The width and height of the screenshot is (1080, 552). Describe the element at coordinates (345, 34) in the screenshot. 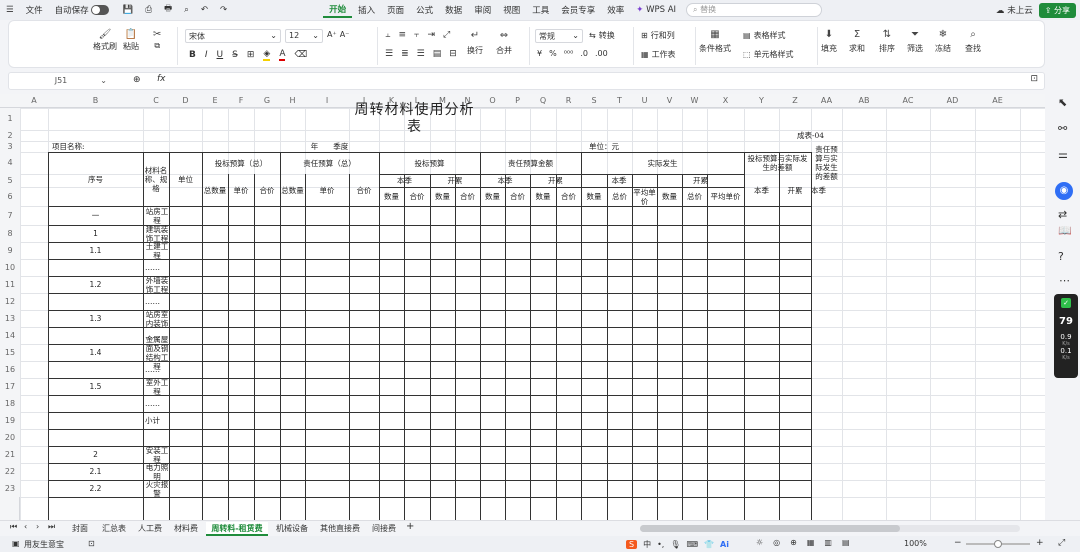

I see `decrease-font-icon: A⁻` at that location.